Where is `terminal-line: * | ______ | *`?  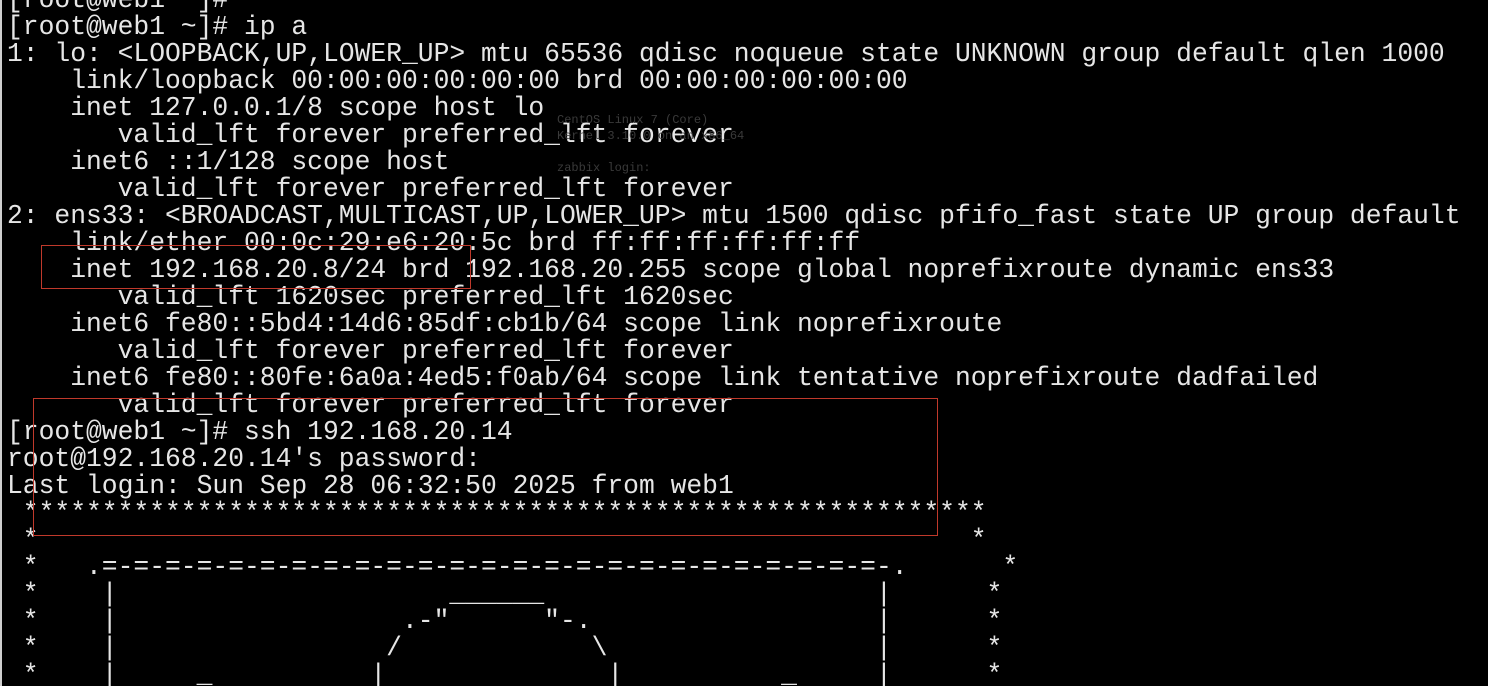 terminal-line: * | ______ | * is located at coordinates (505, 594).